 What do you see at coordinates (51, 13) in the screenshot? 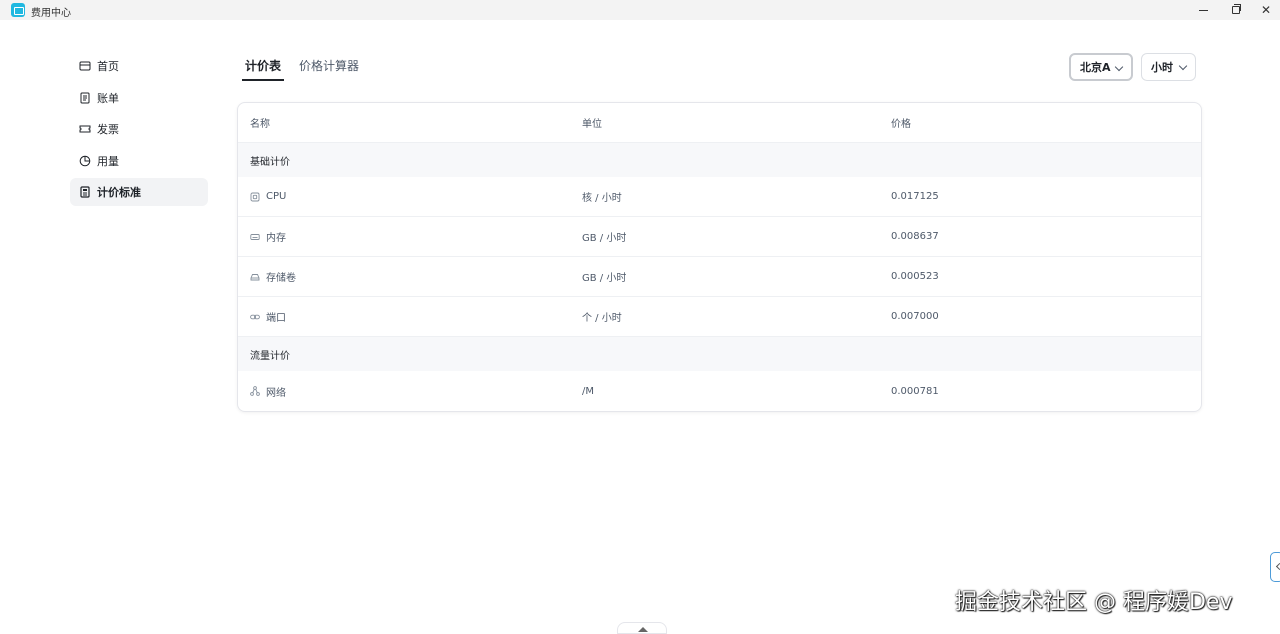
I see `window-title: 费用中心` at bounding box center [51, 13].